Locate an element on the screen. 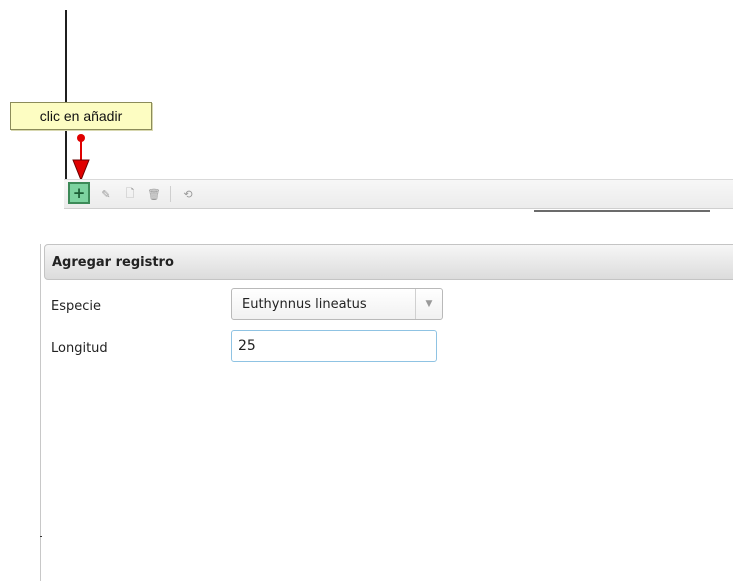 This screenshot has height=581, width=733. vertical-divider is located at coordinates (66, 94).